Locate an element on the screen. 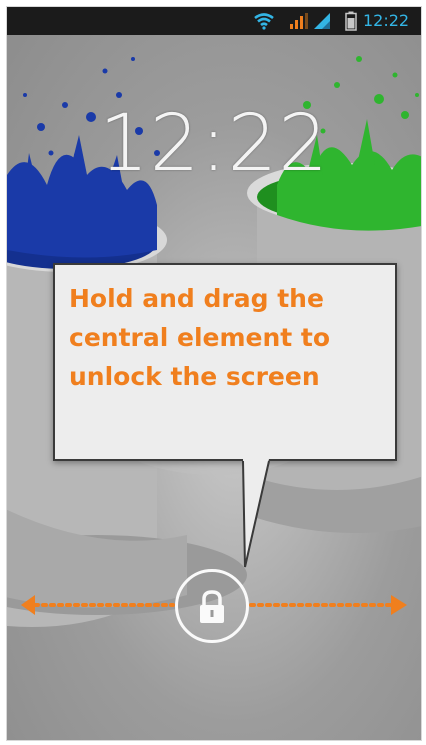 This screenshot has width=426, height=745. lock-icon is located at coordinates (212, 606).